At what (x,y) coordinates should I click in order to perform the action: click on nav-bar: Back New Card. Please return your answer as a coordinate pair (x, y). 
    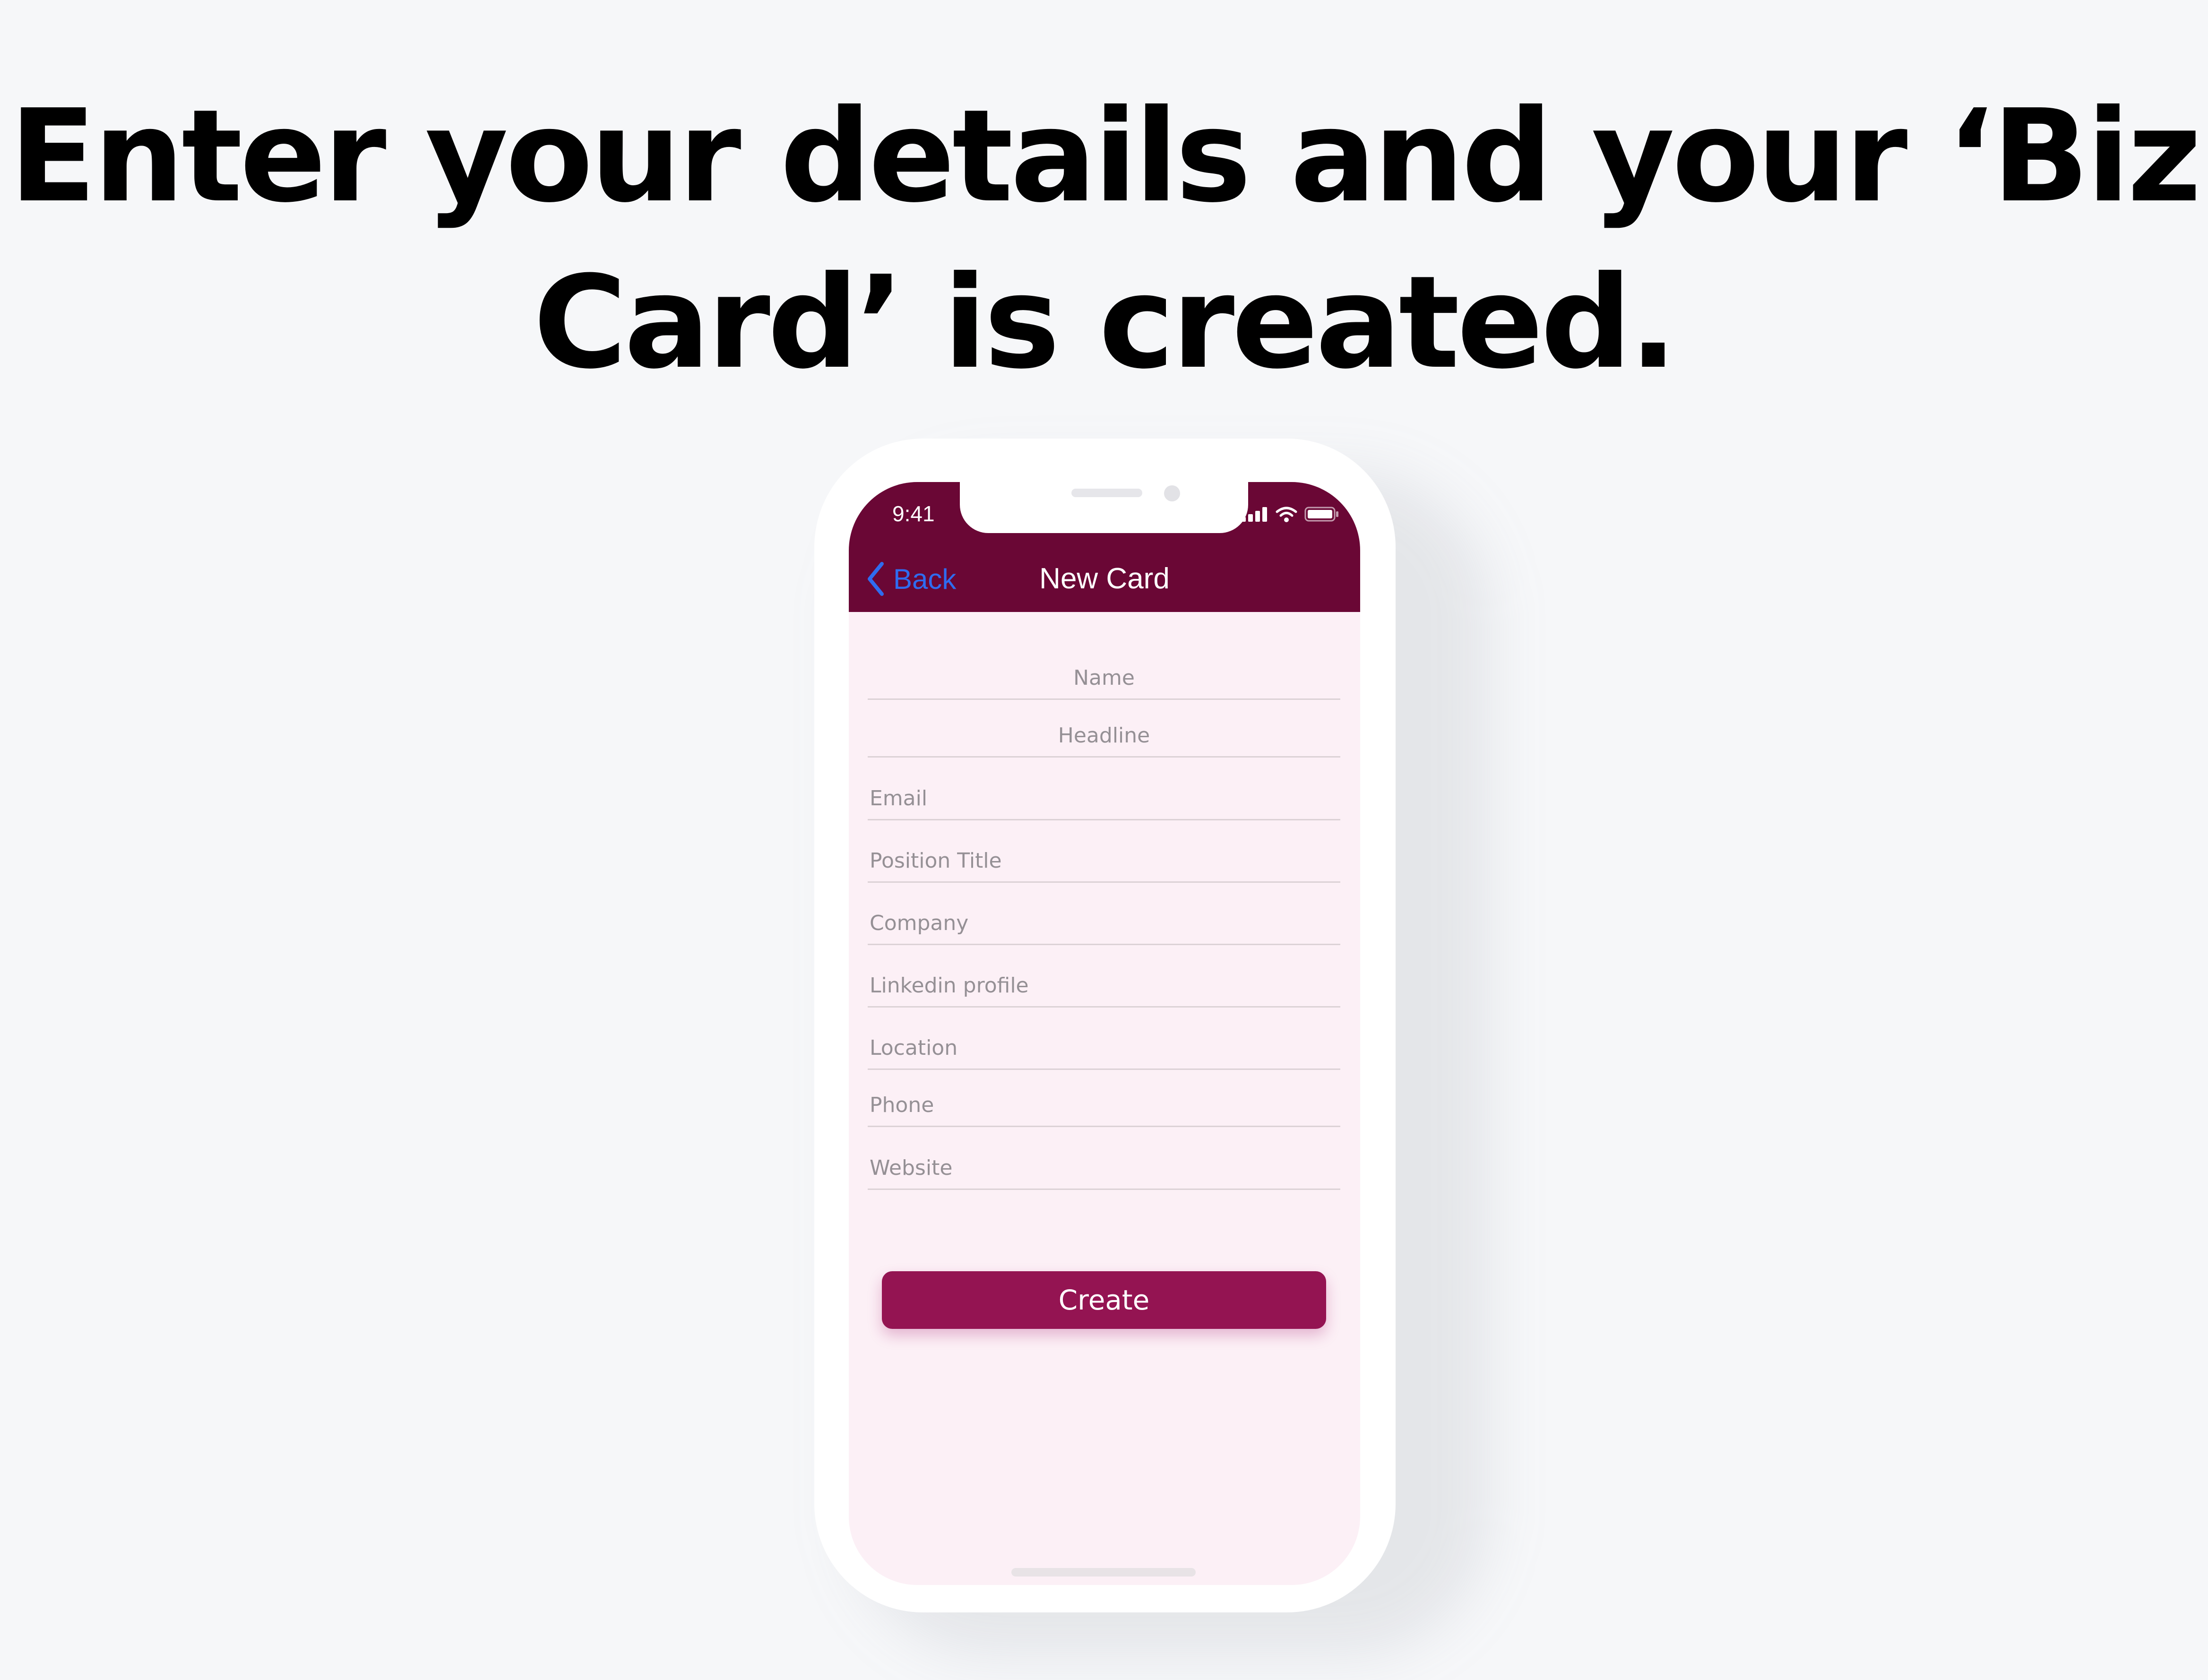
    Looking at the image, I should click on (1104, 579).